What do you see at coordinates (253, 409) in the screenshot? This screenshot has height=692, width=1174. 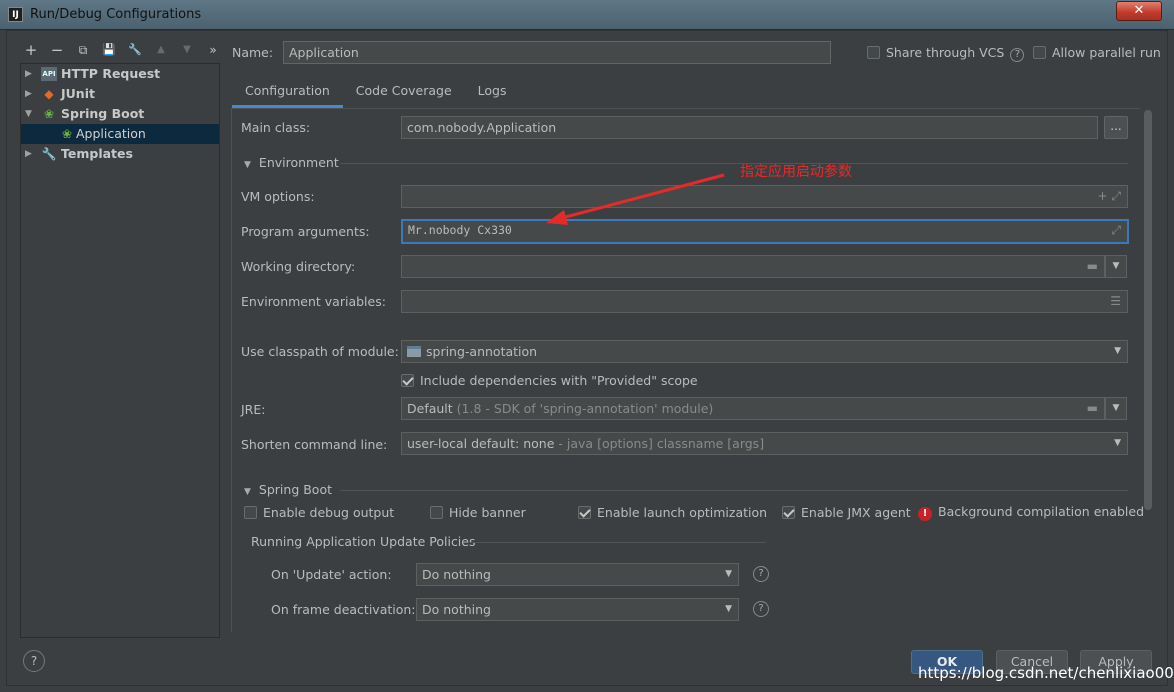 I see `jre-label: JRE:` at bounding box center [253, 409].